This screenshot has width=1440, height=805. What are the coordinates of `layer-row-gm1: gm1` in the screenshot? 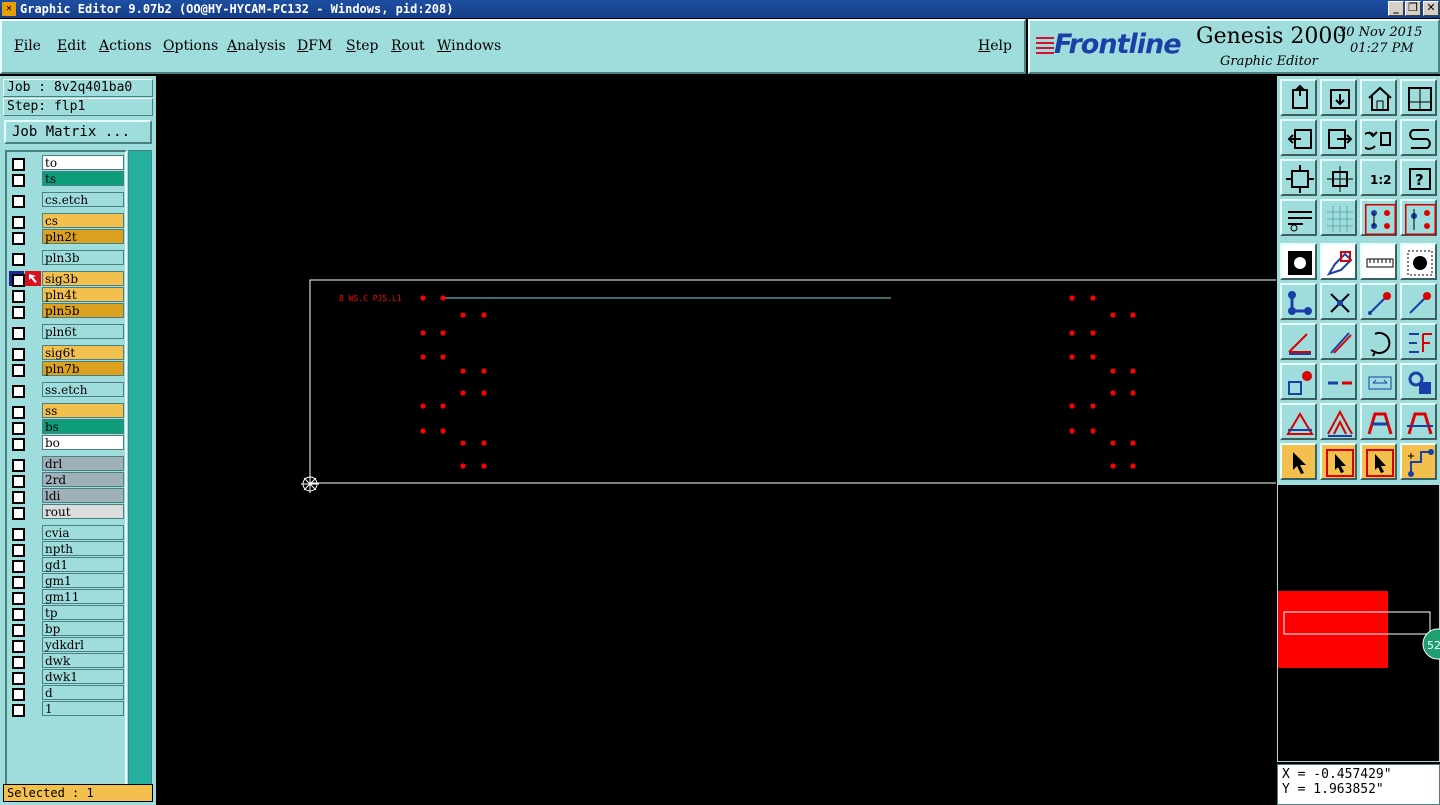 It's located at (66, 581).